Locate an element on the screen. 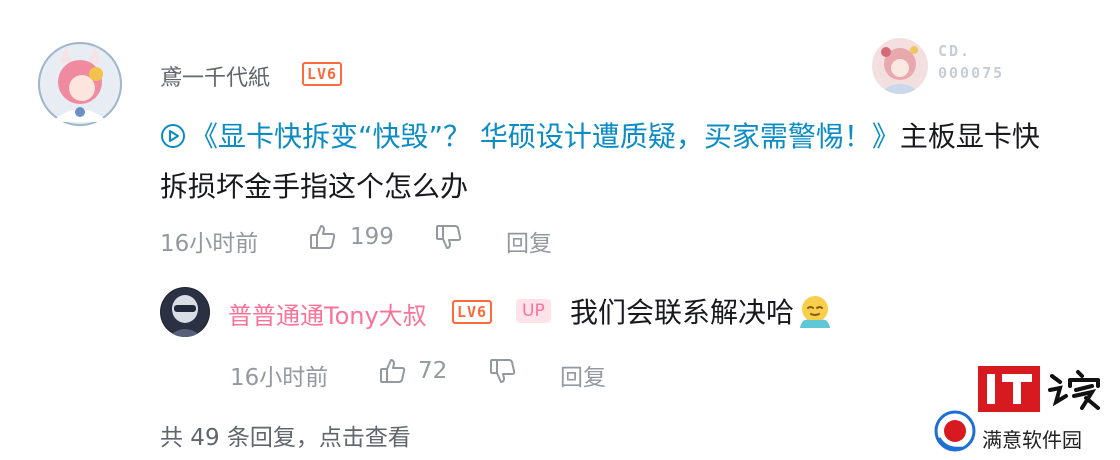 The image size is (1120, 460). reply-button: 回复 is located at coordinates (529, 241).